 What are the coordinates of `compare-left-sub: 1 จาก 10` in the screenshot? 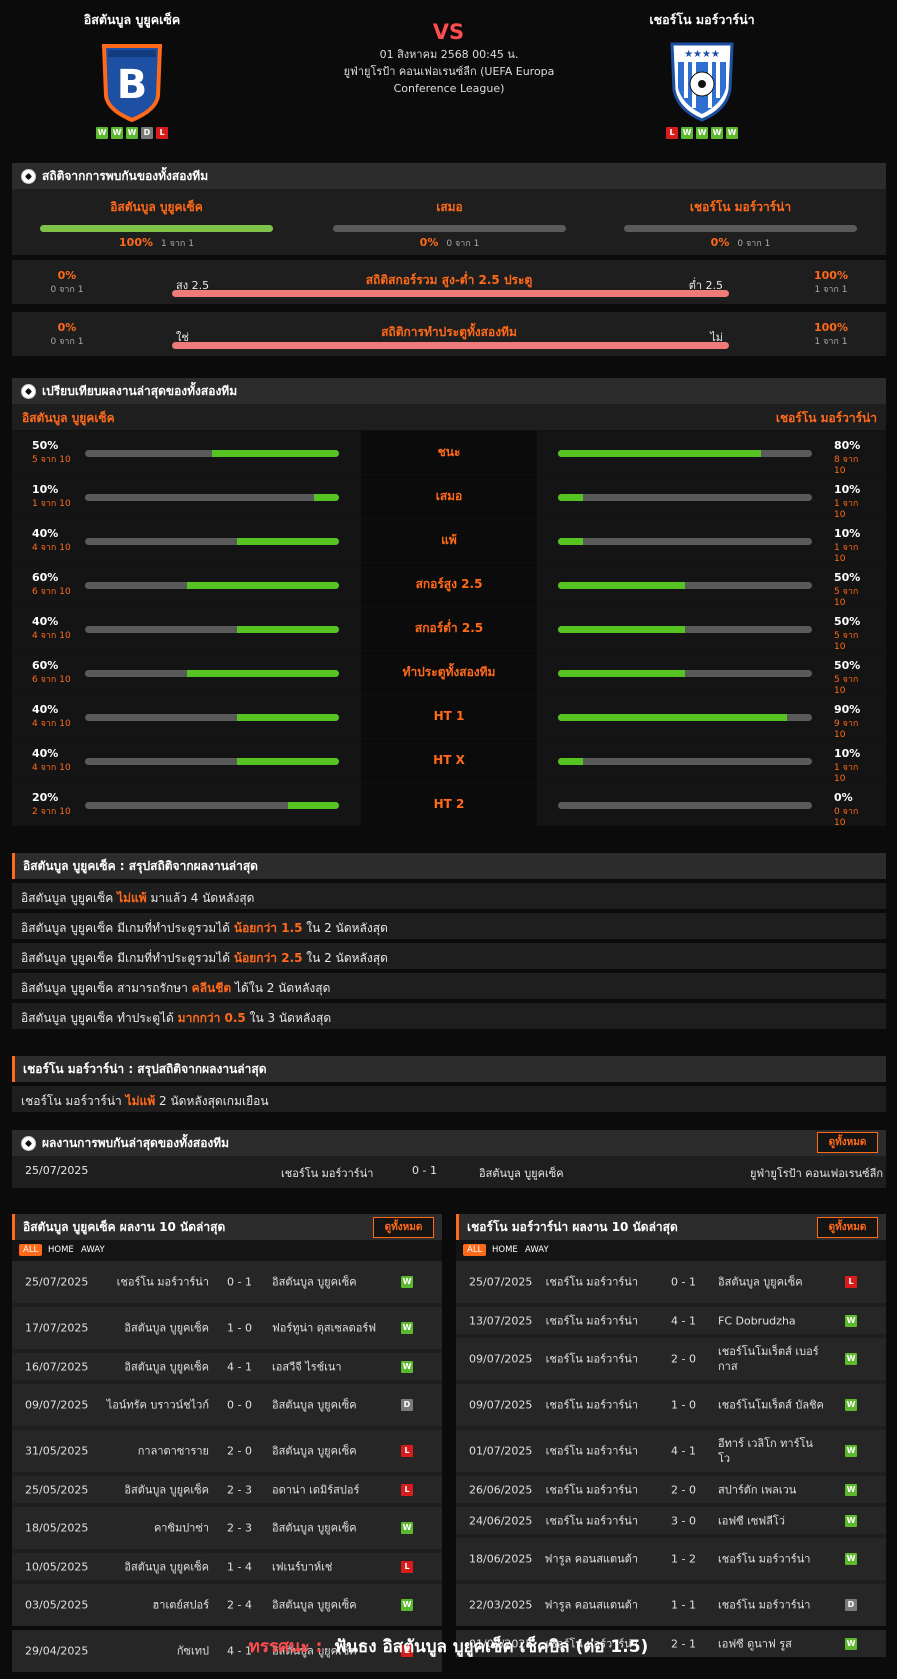 It's located at (51, 504).